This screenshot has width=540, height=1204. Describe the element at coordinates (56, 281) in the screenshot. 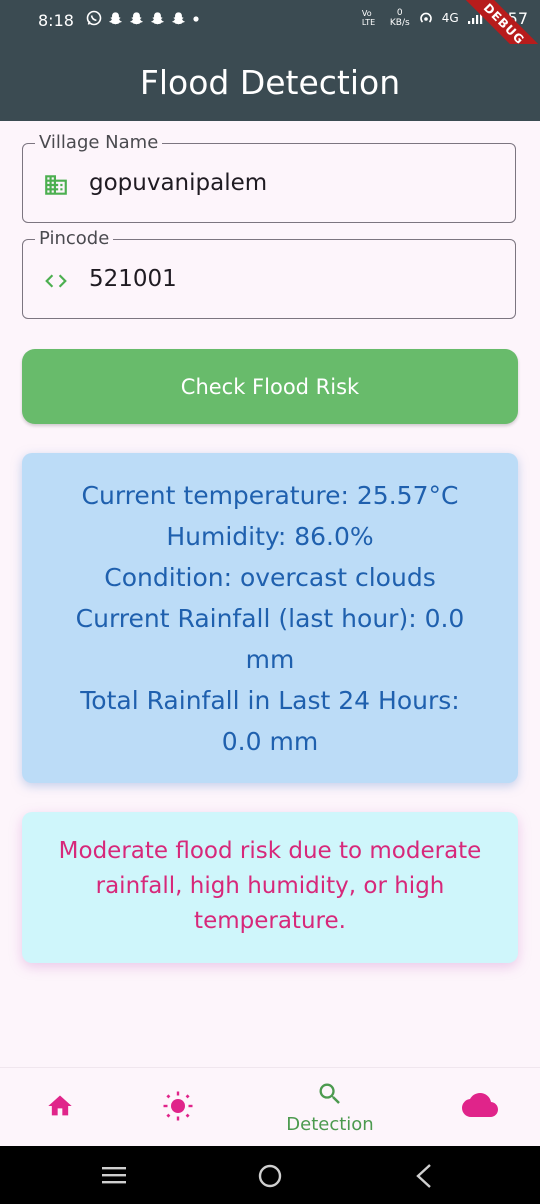

I see `code-icon` at that location.